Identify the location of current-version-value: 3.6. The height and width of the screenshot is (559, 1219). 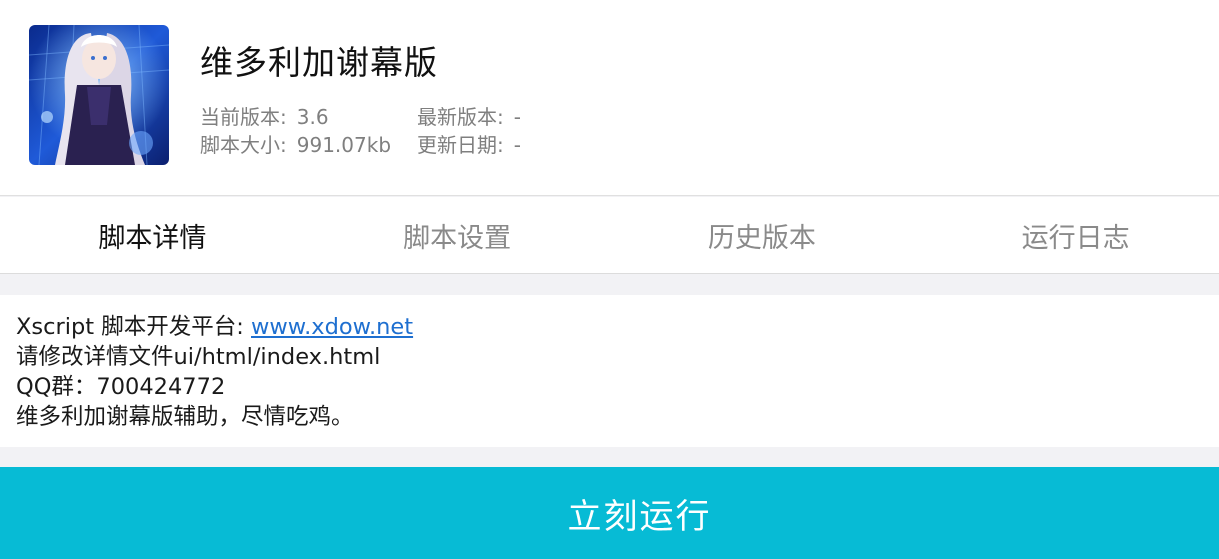
(312, 117).